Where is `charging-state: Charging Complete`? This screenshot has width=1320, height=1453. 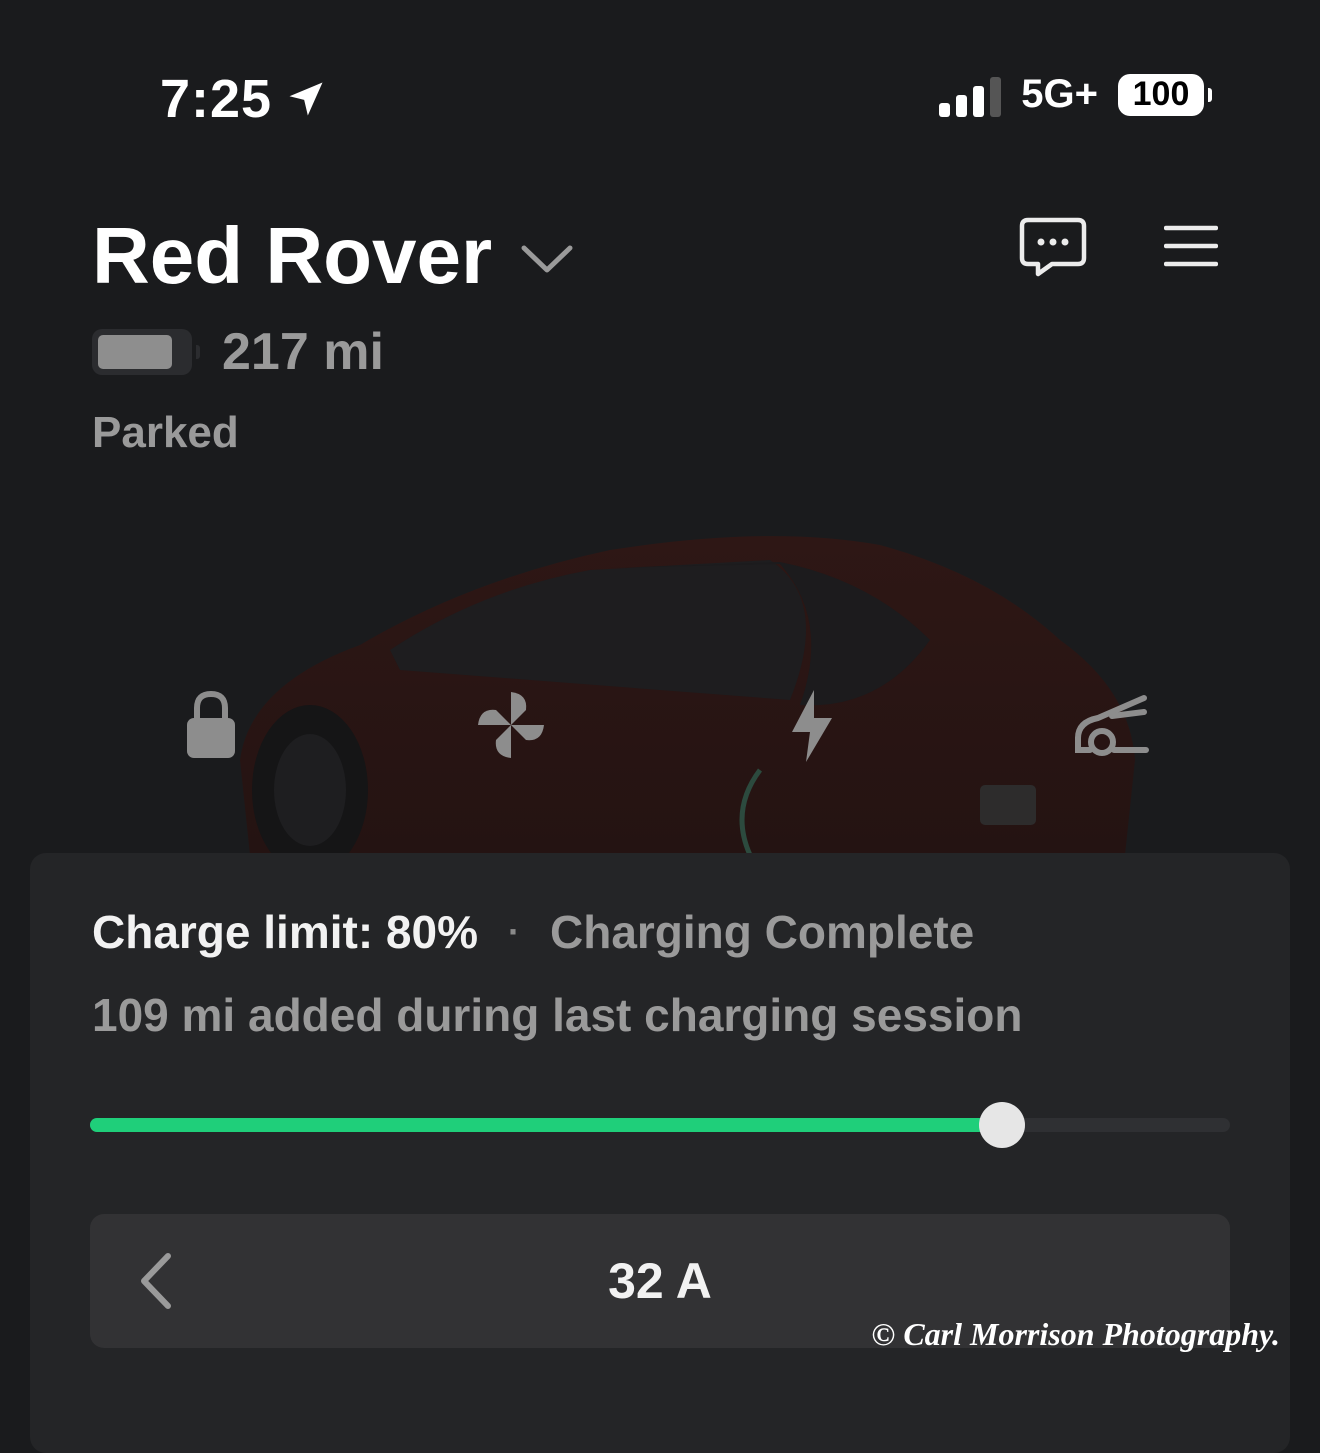
charging-state: Charging Complete is located at coordinates (762, 932).